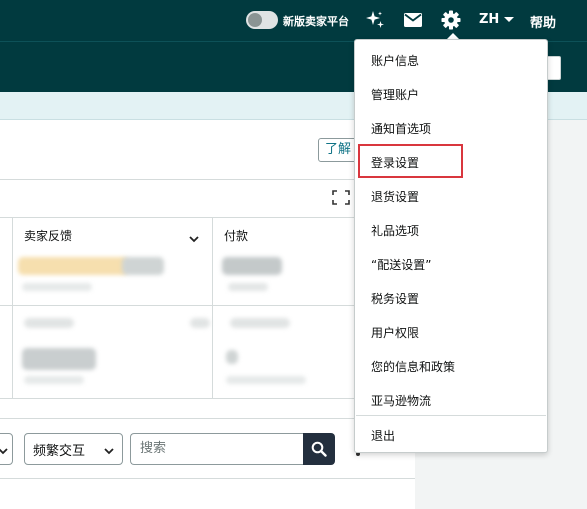 The width and height of the screenshot is (587, 509). I want to click on menu-item-info-and-policies: 您的信息和政策, so click(413, 366).